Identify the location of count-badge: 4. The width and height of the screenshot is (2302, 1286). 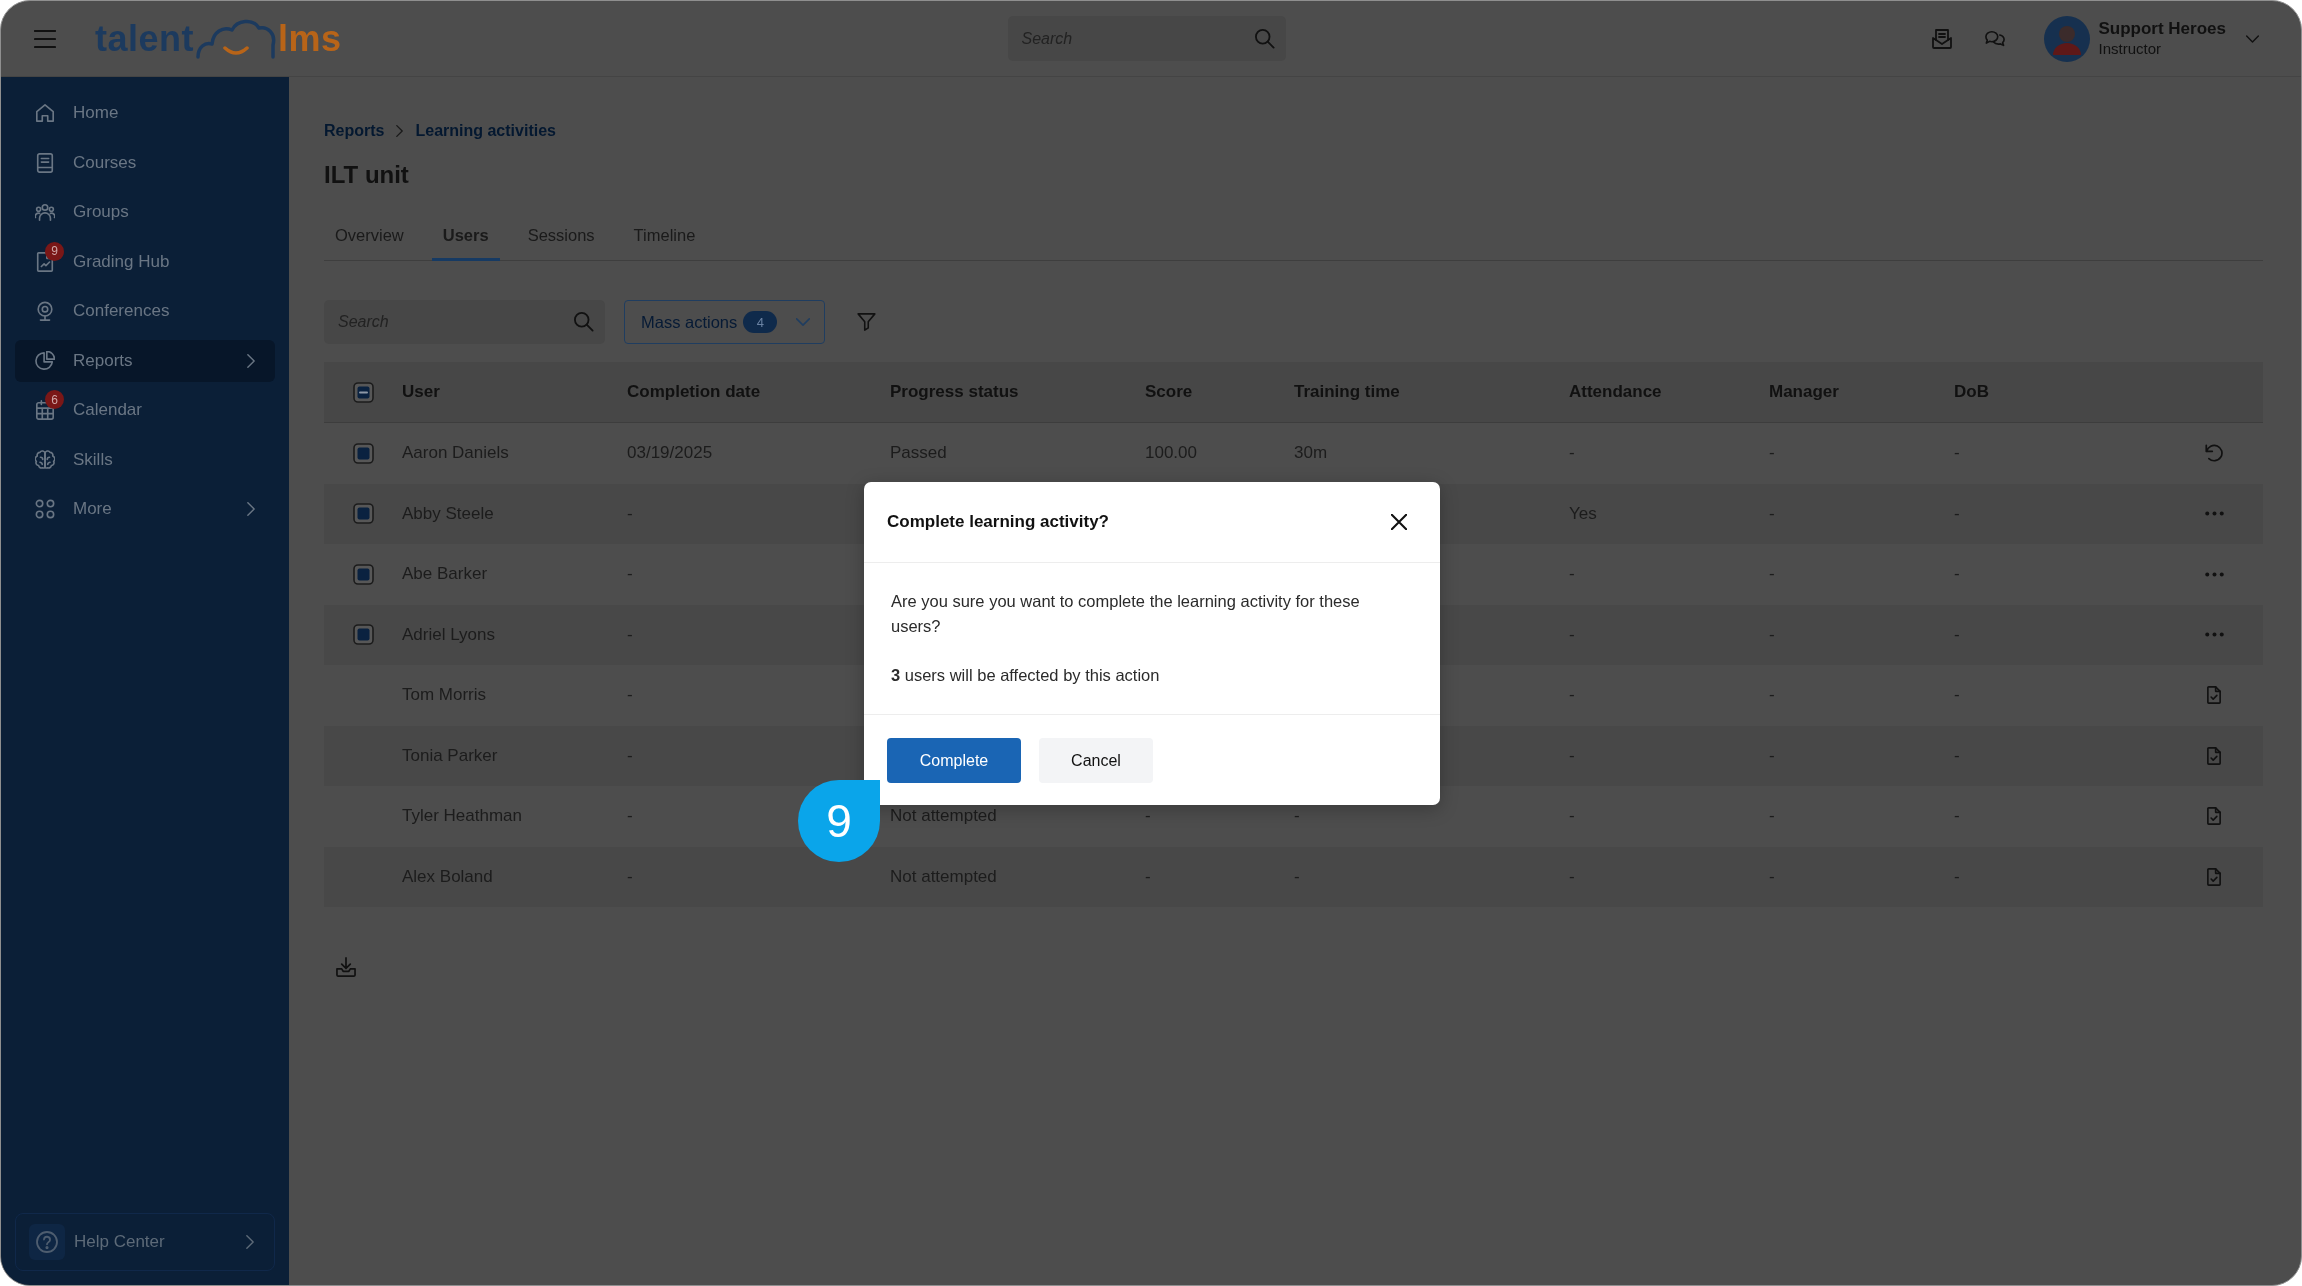
(760, 322).